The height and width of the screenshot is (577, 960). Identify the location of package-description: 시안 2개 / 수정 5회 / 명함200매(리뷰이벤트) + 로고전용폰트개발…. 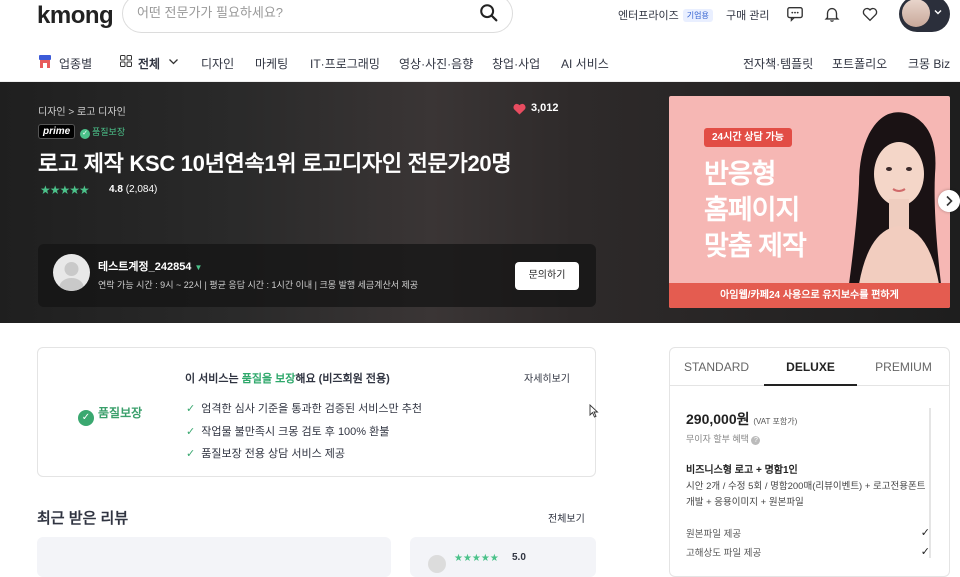
(806, 494).